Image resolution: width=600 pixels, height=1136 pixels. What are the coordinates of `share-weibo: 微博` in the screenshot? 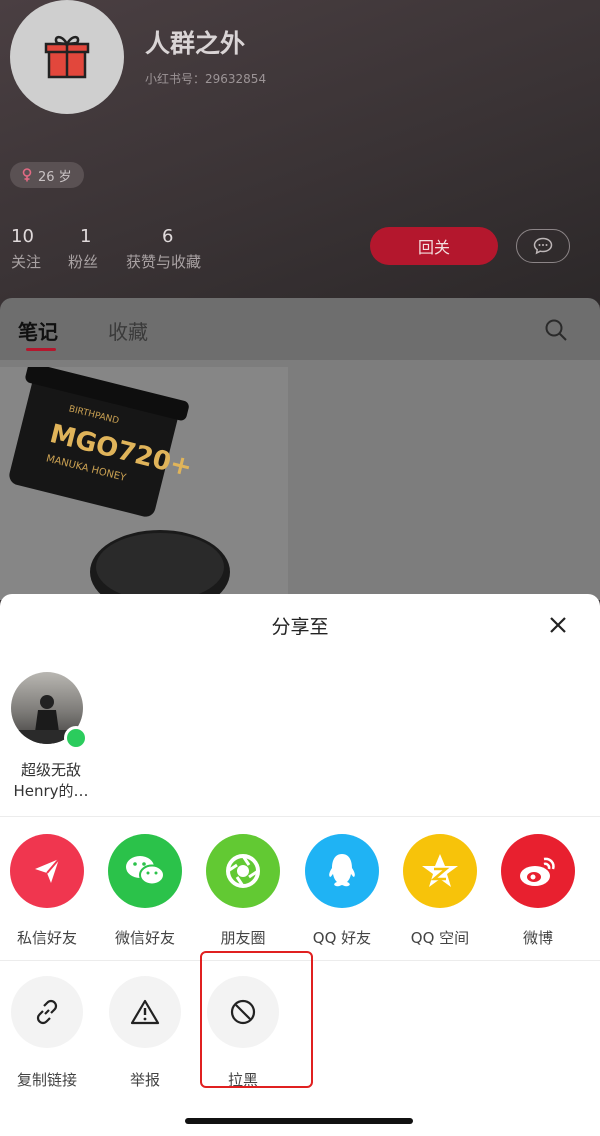 It's located at (538, 891).